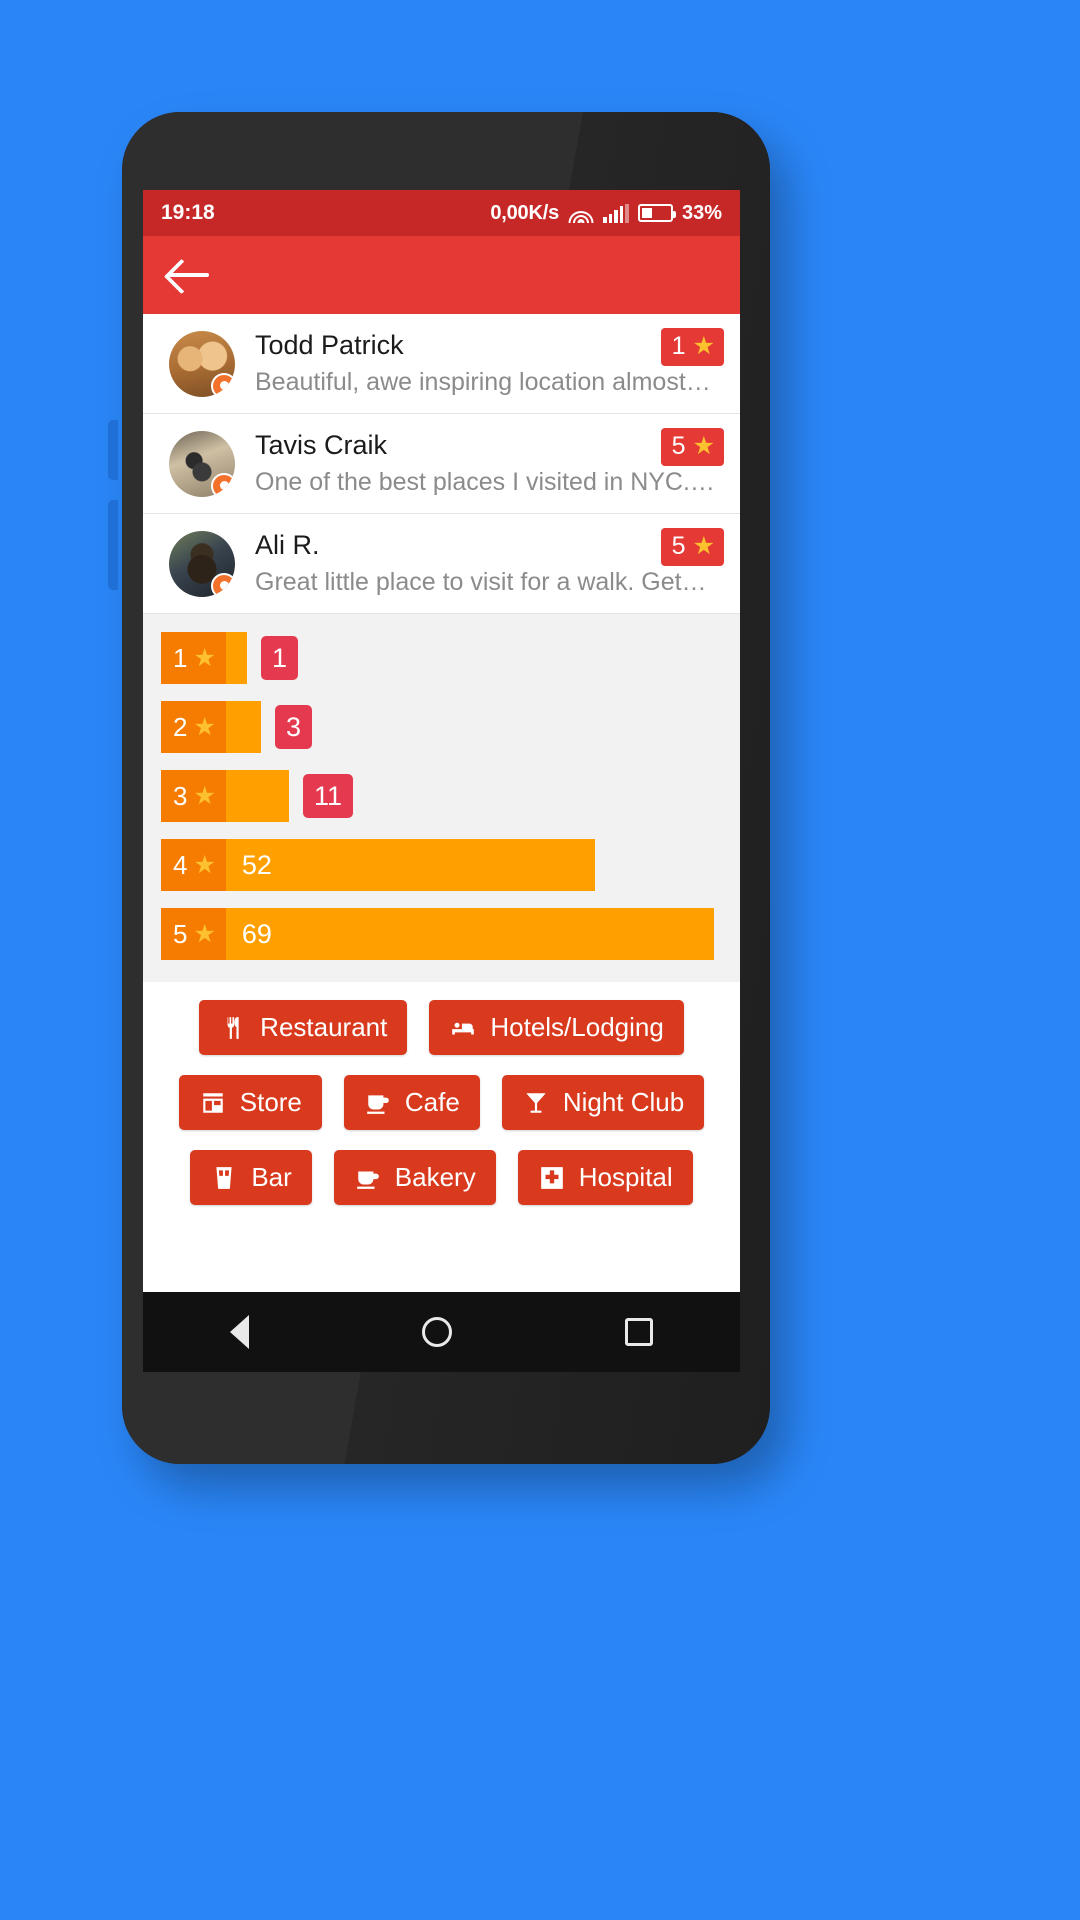 The width and height of the screenshot is (1080, 1920). What do you see at coordinates (616, 213) in the screenshot?
I see `signal-icon` at bounding box center [616, 213].